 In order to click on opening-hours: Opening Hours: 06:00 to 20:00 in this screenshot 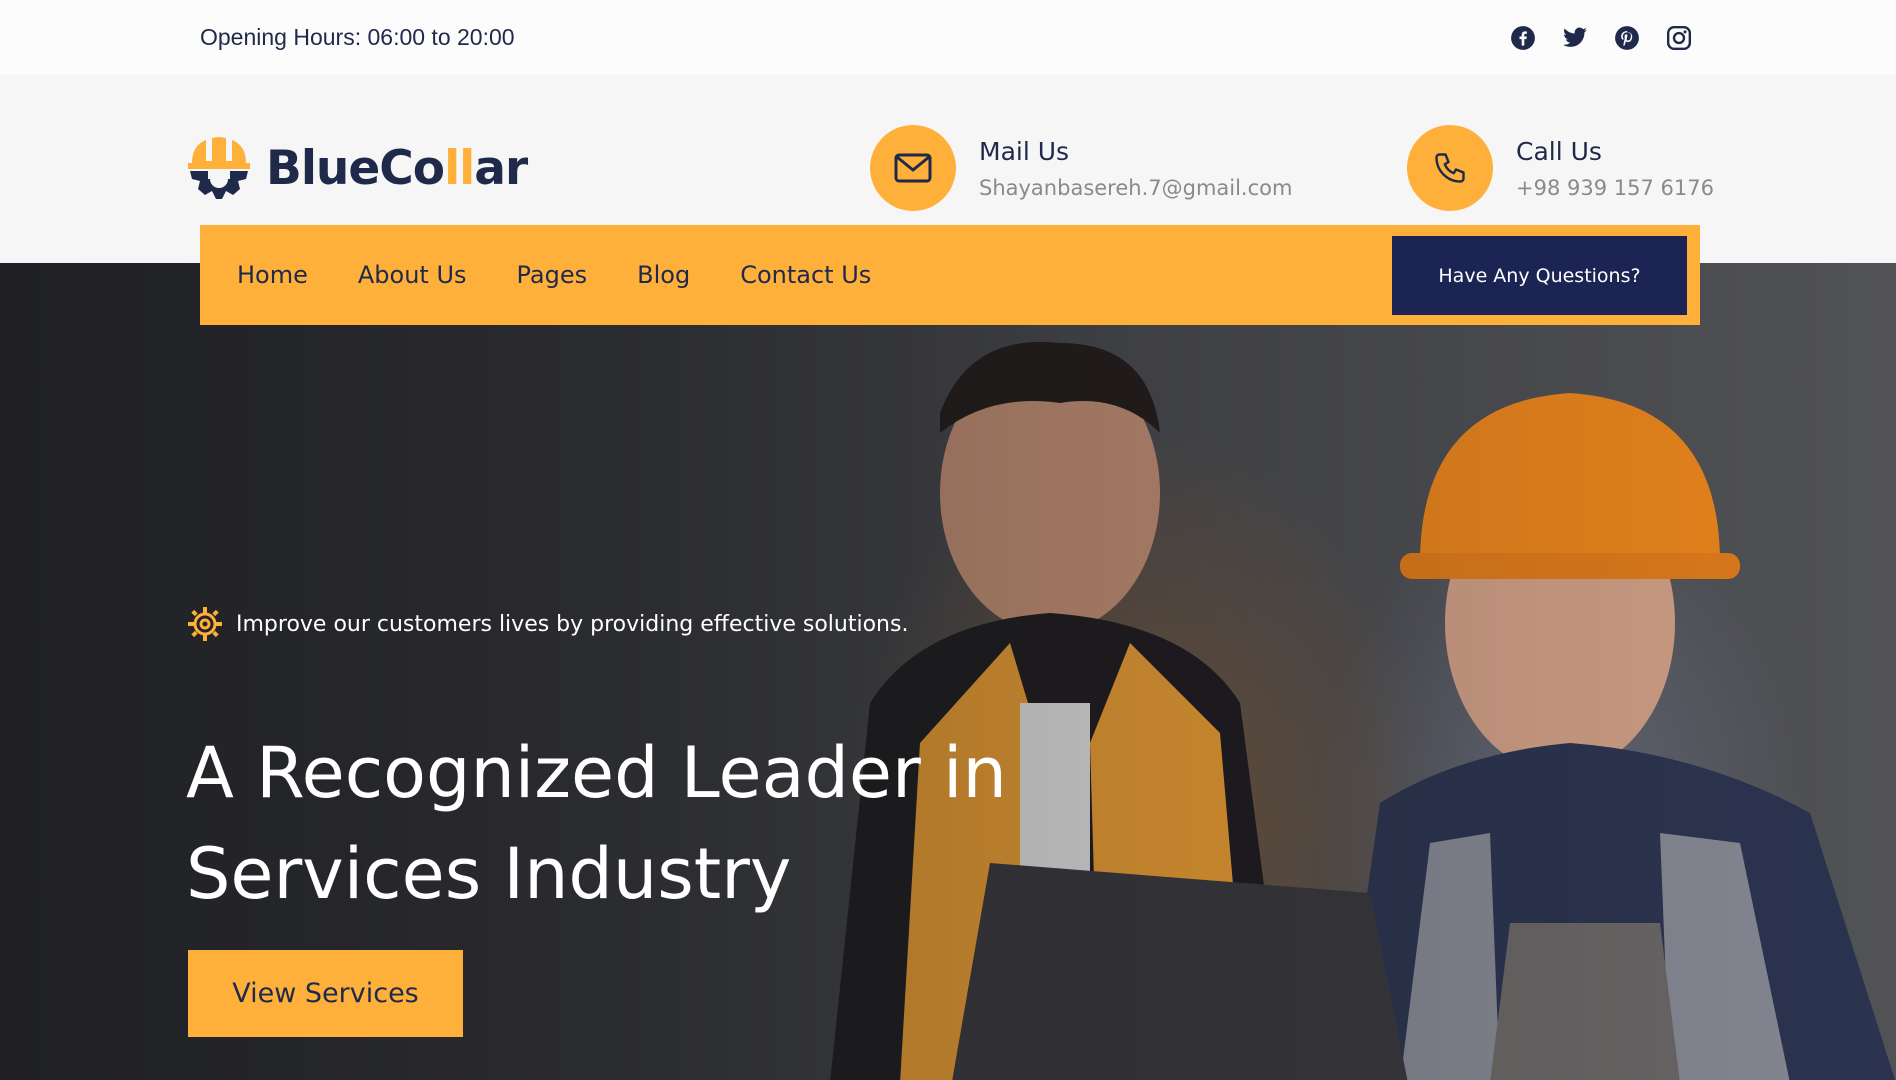, I will do `click(357, 37)`.